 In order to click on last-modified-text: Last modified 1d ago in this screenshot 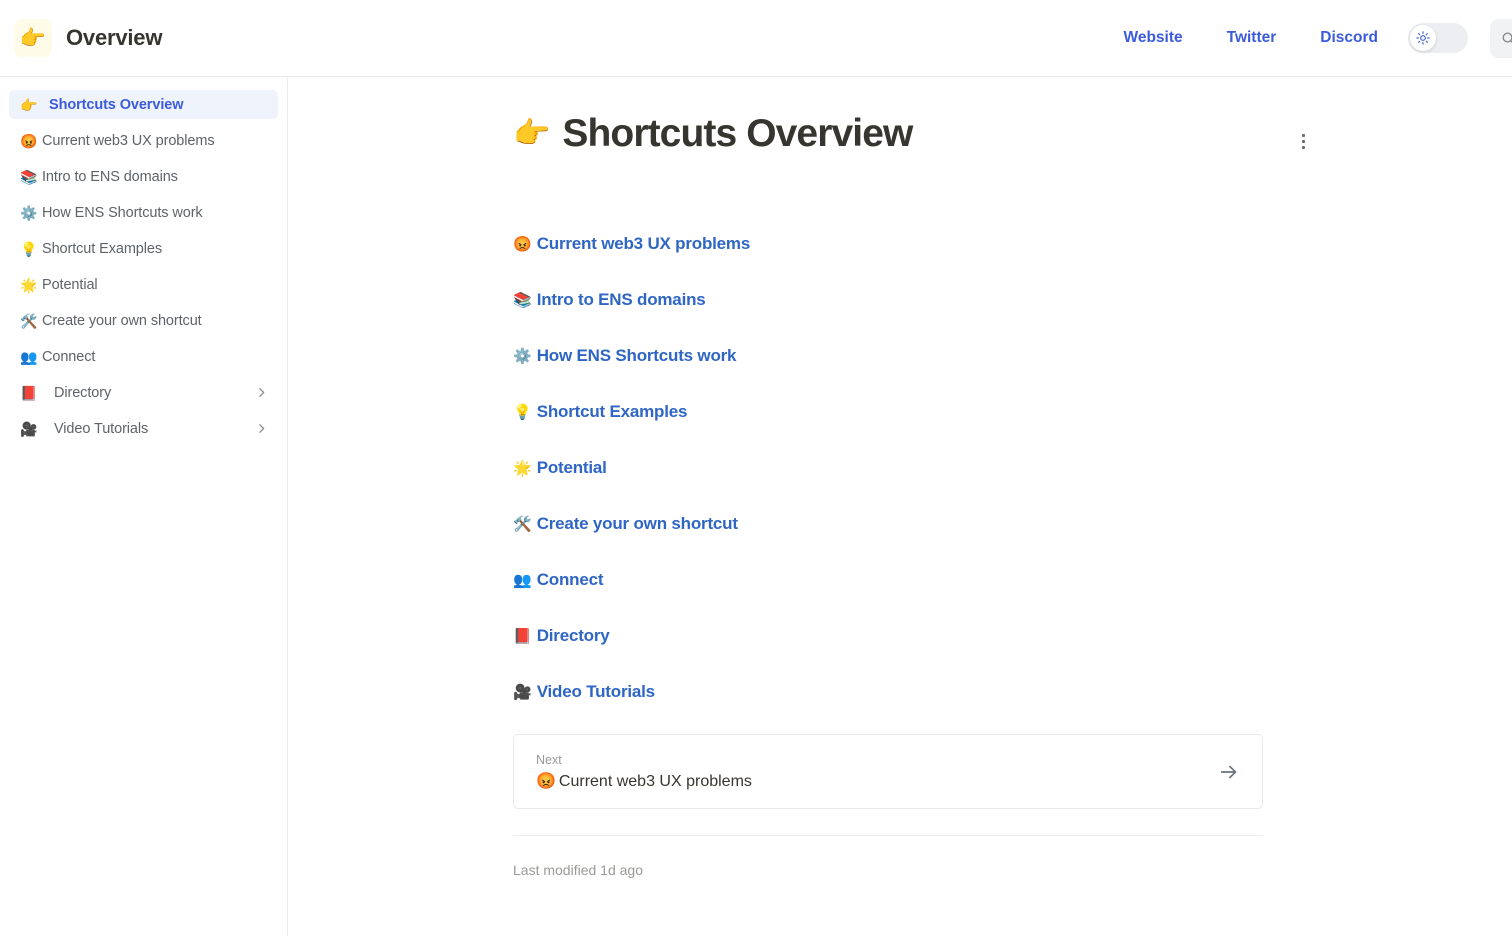, I will do `click(578, 870)`.